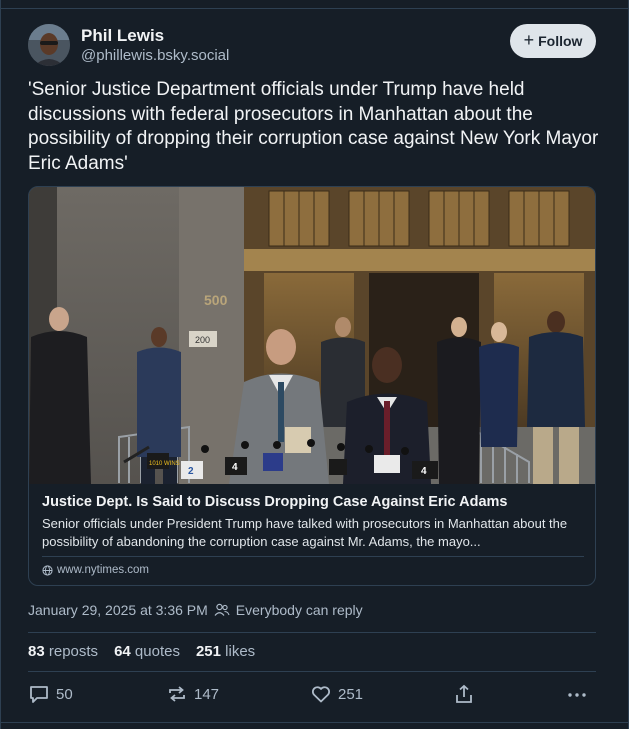 The width and height of the screenshot is (629, 729). What do you see at coordinates (312, 632) in the screenshot?
I see `meta-divider` at bounding box center [312, 632].